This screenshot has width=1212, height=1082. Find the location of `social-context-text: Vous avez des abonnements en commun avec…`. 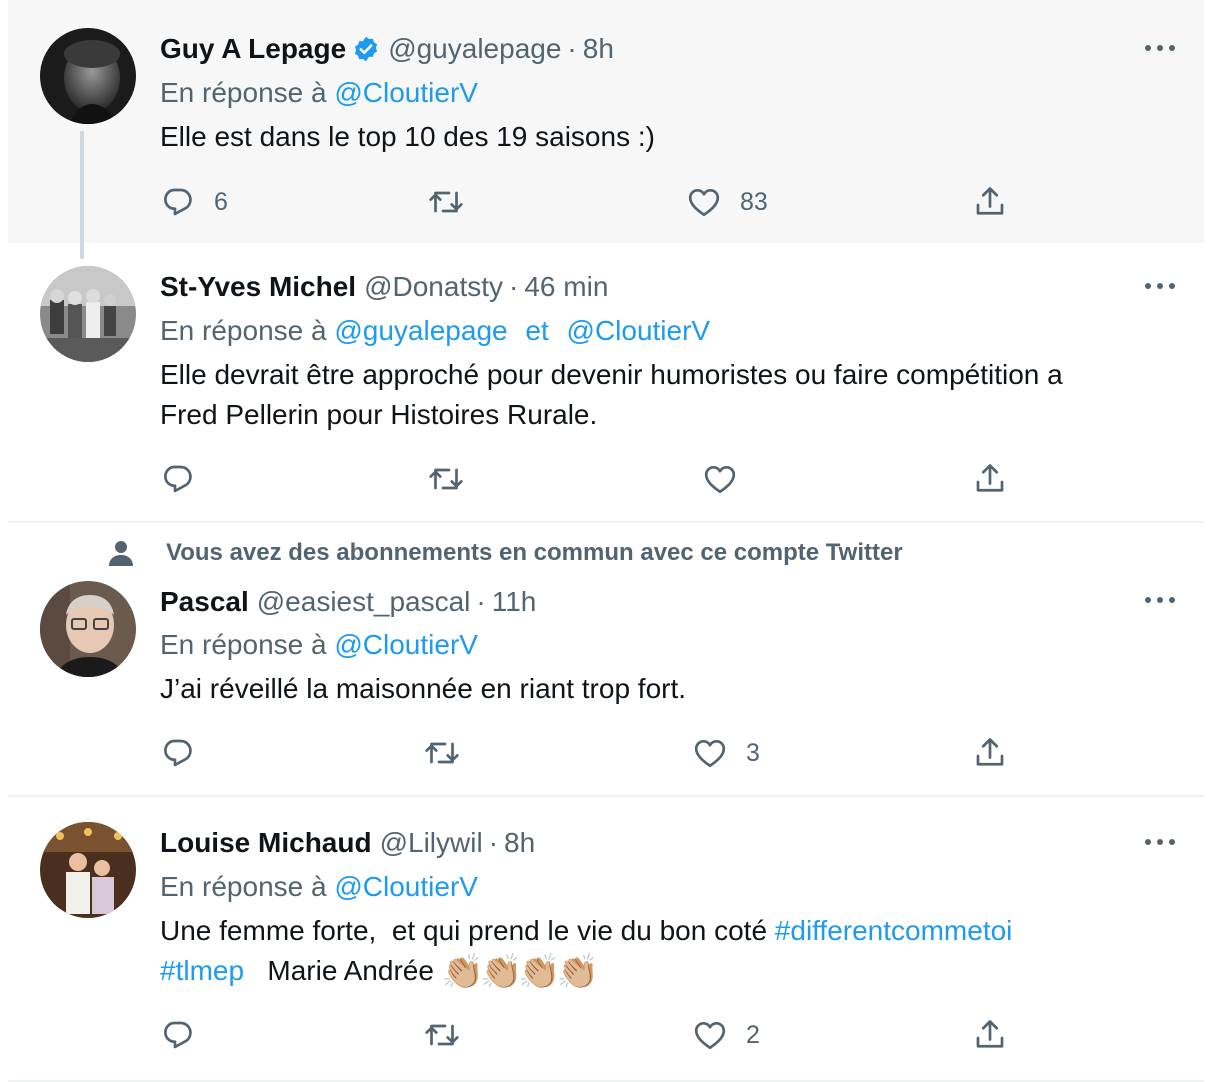

social-context-text: Vous avez des abonnements en commun avec… is located at coordinates (534, 552).